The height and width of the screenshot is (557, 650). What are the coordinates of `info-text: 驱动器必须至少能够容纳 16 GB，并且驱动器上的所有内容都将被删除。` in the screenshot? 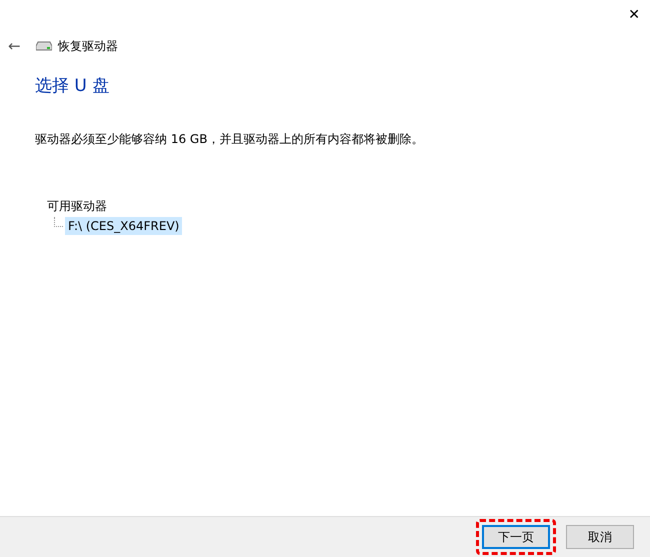 It's located at (229, 139).